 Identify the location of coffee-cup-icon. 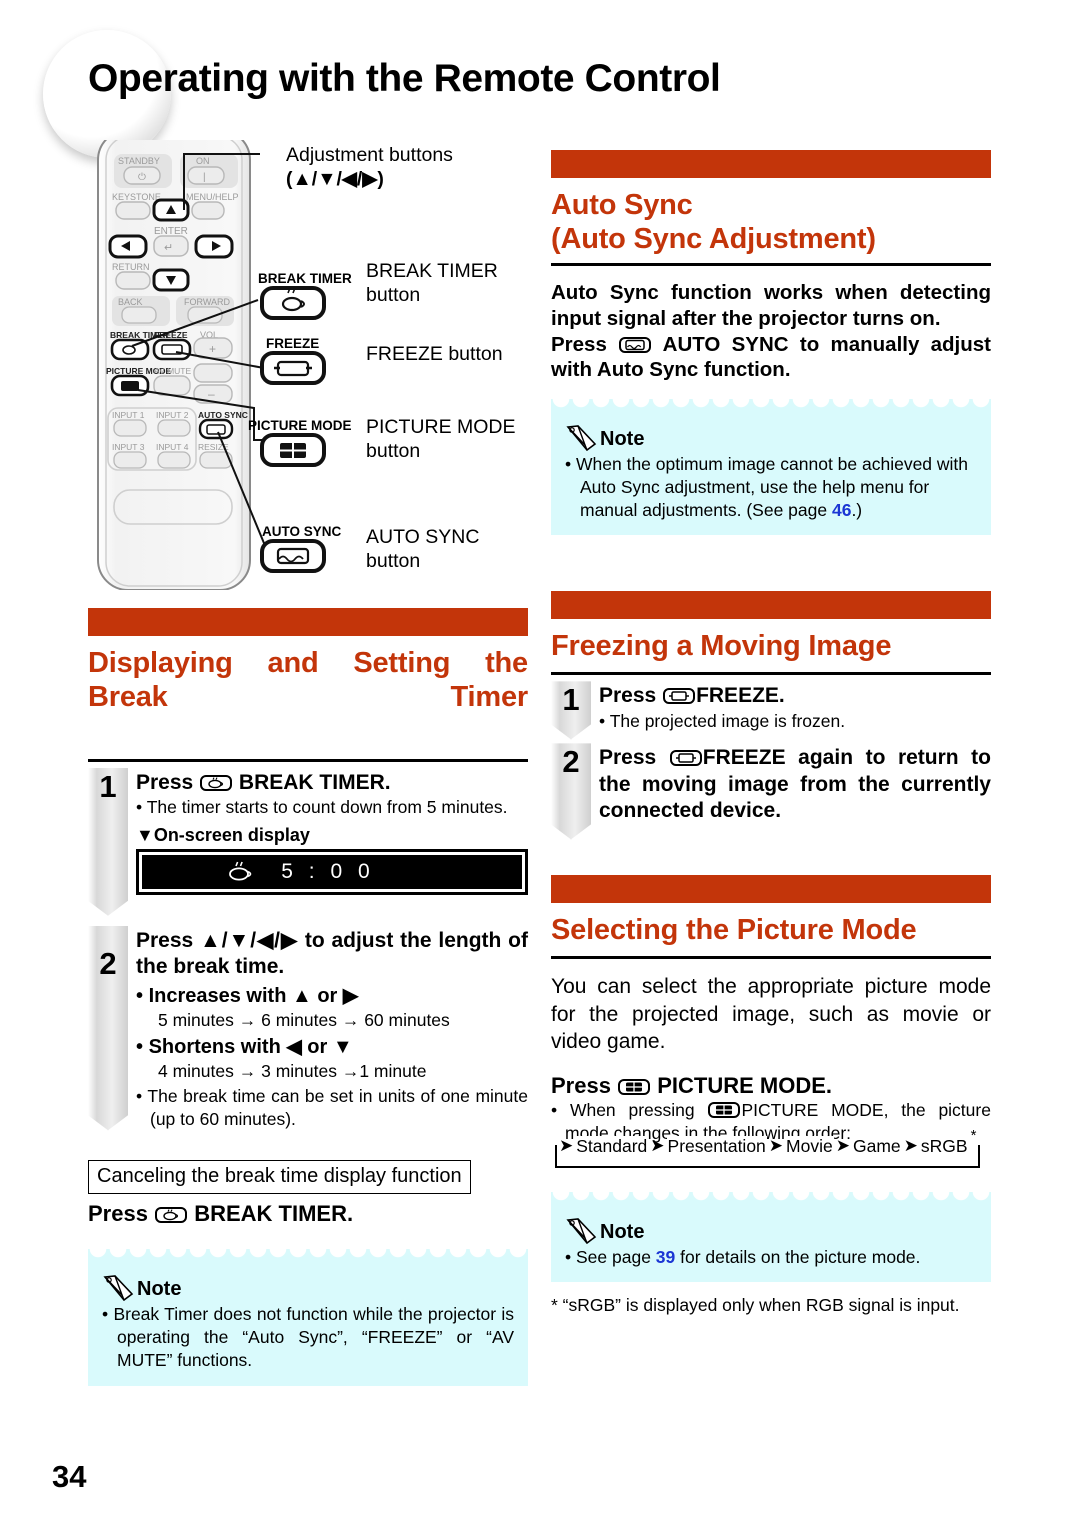
(240, 871).